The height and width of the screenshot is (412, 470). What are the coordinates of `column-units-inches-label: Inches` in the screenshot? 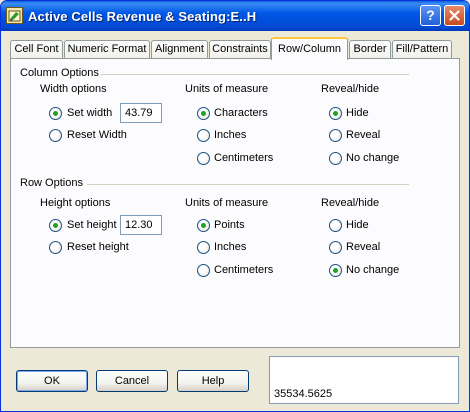 It's located at (230, 135).